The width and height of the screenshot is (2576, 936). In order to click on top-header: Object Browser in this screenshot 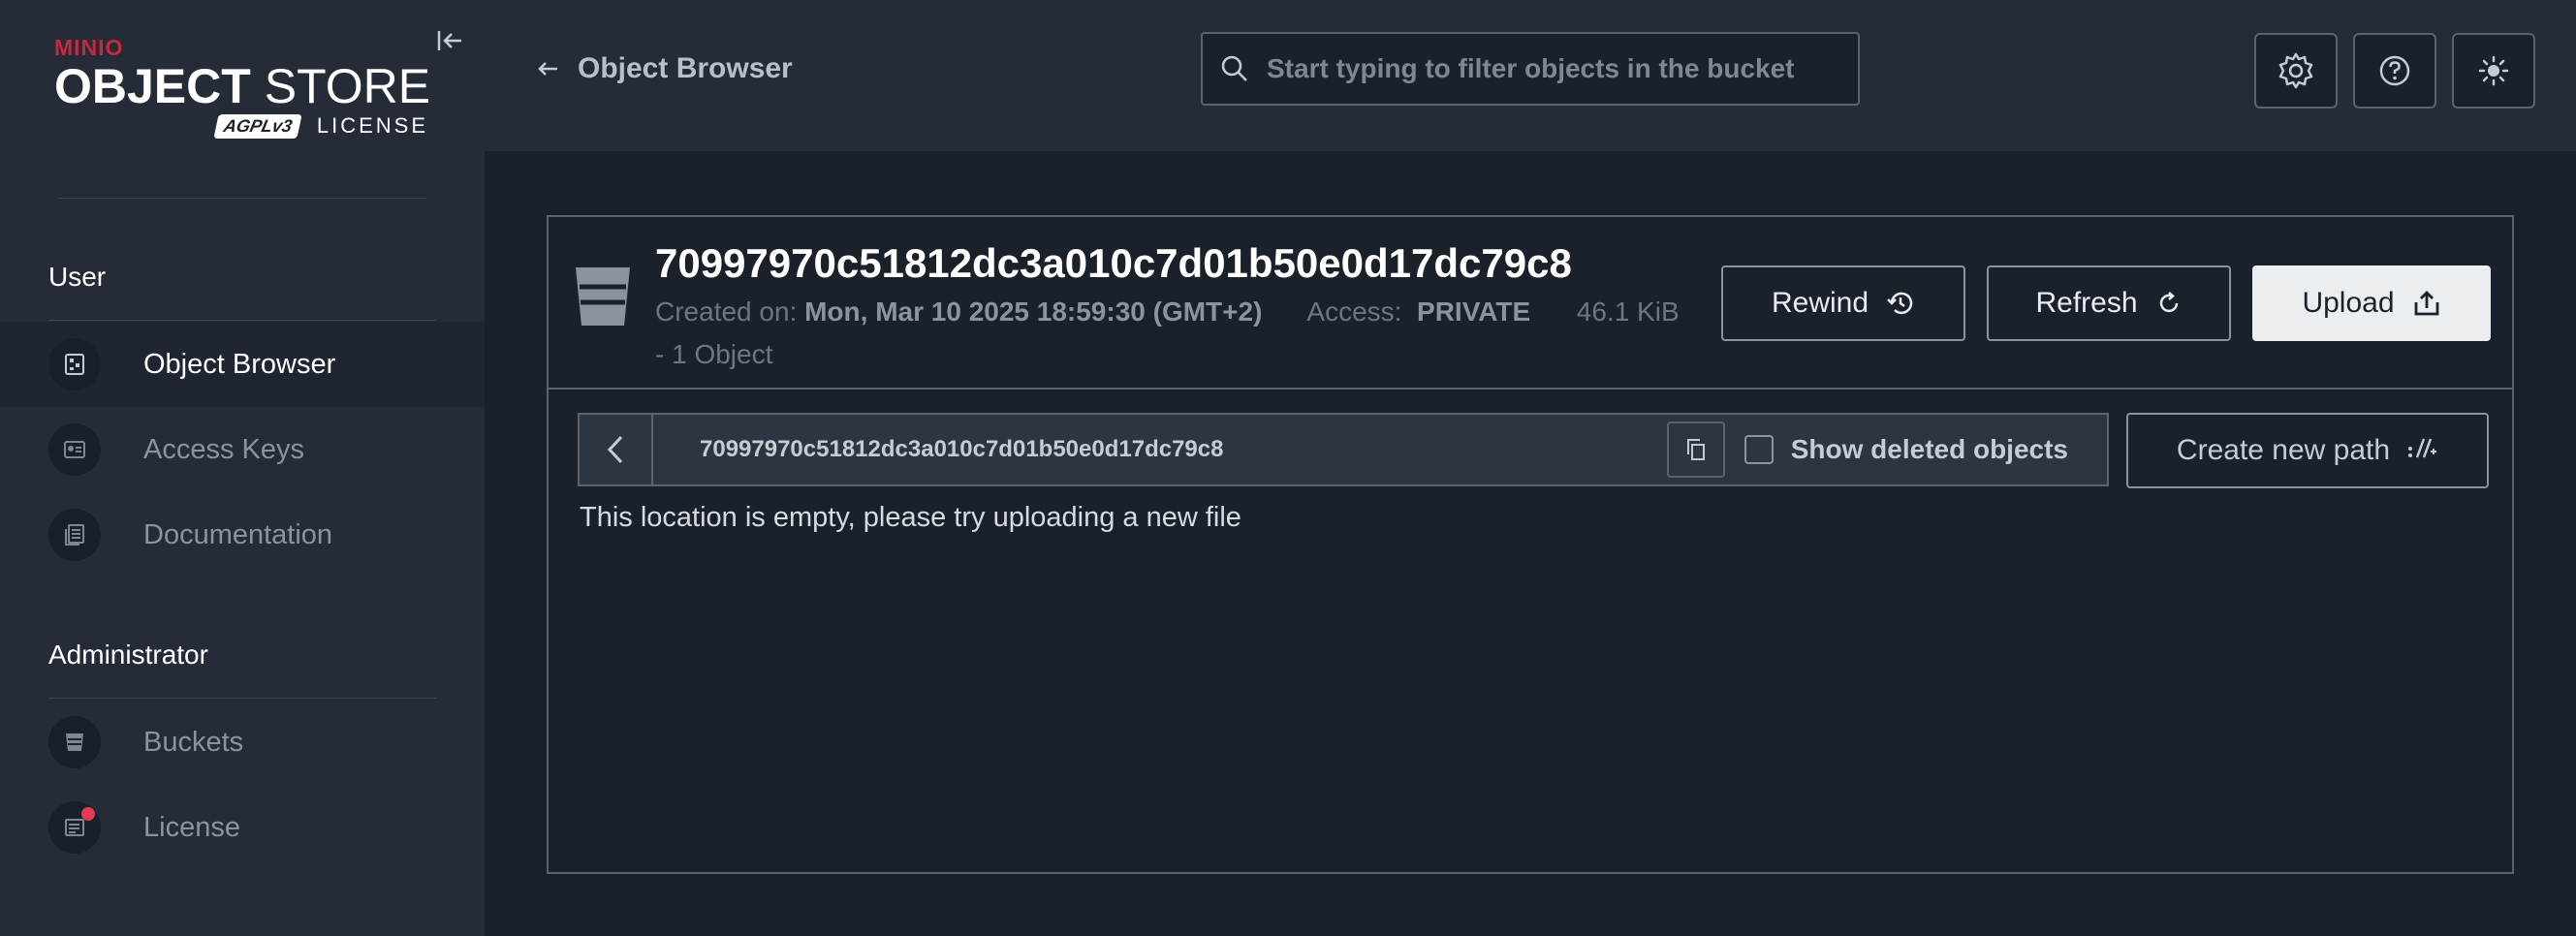, I will do `click(1530, 76)`.